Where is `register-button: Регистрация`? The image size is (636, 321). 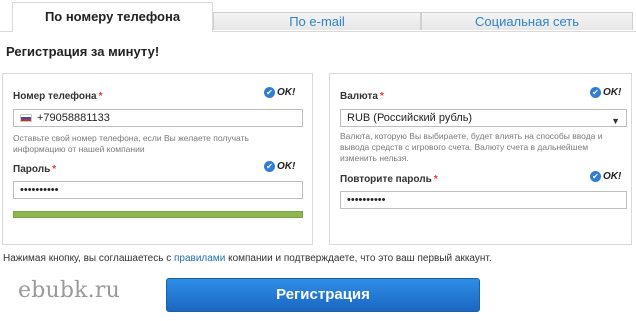 register-button: Регистрация is located at coordinates (323, 295).